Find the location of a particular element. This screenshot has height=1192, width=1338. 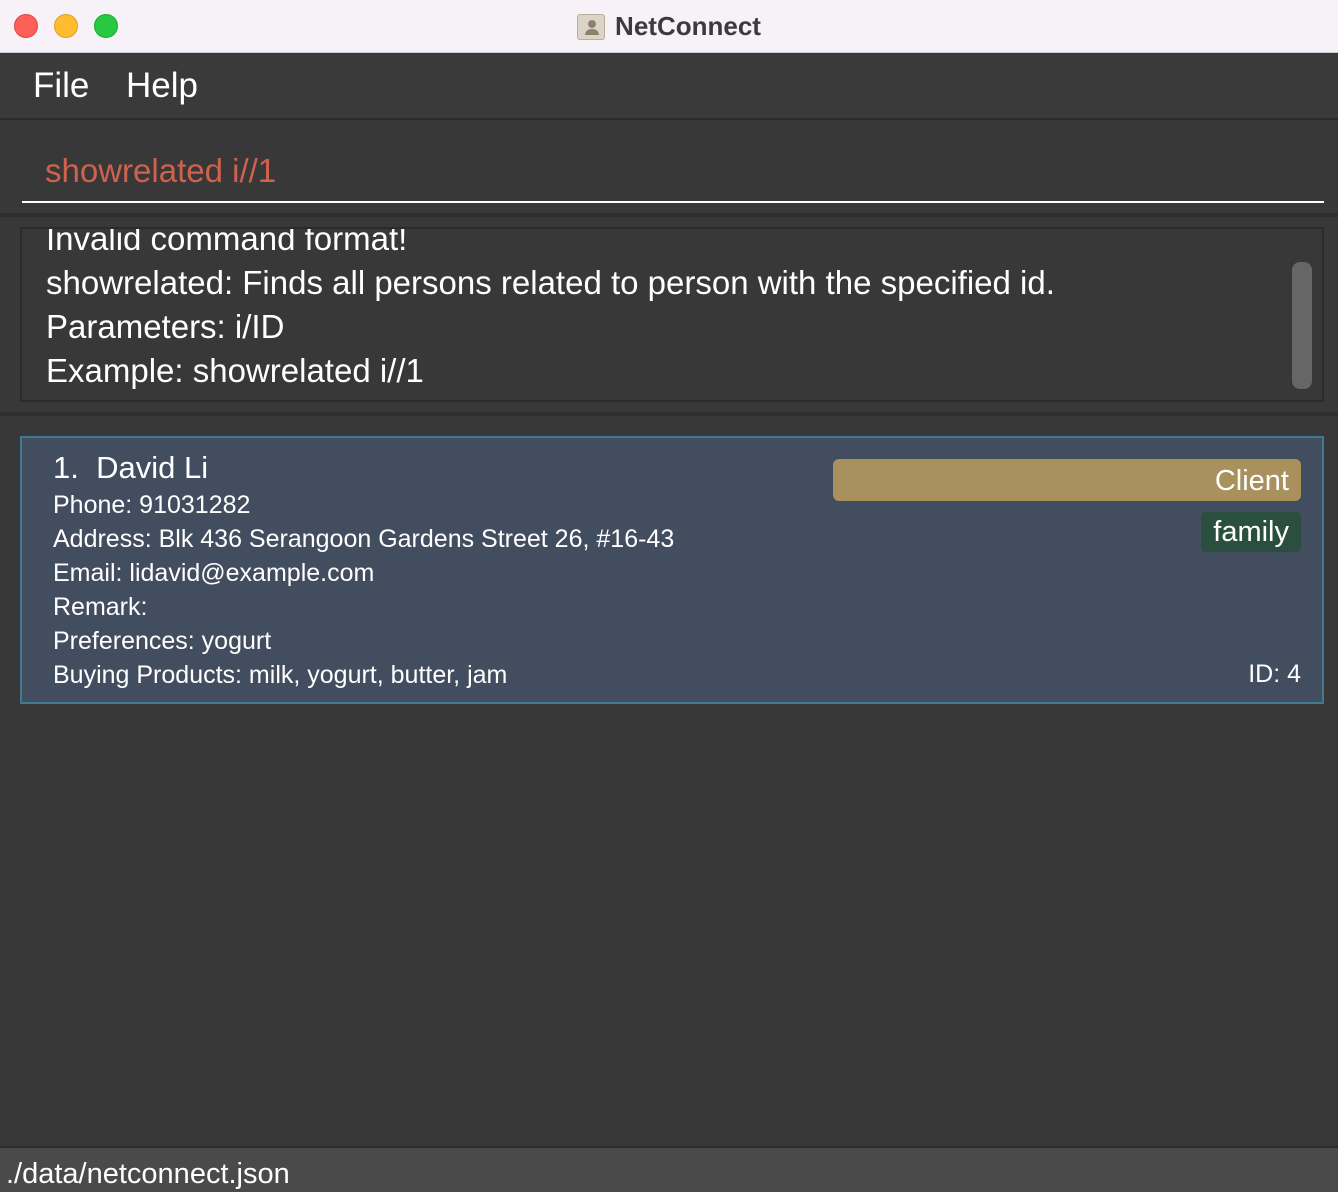

window-title-group: NetConnect is located at coordinates (669, 26).